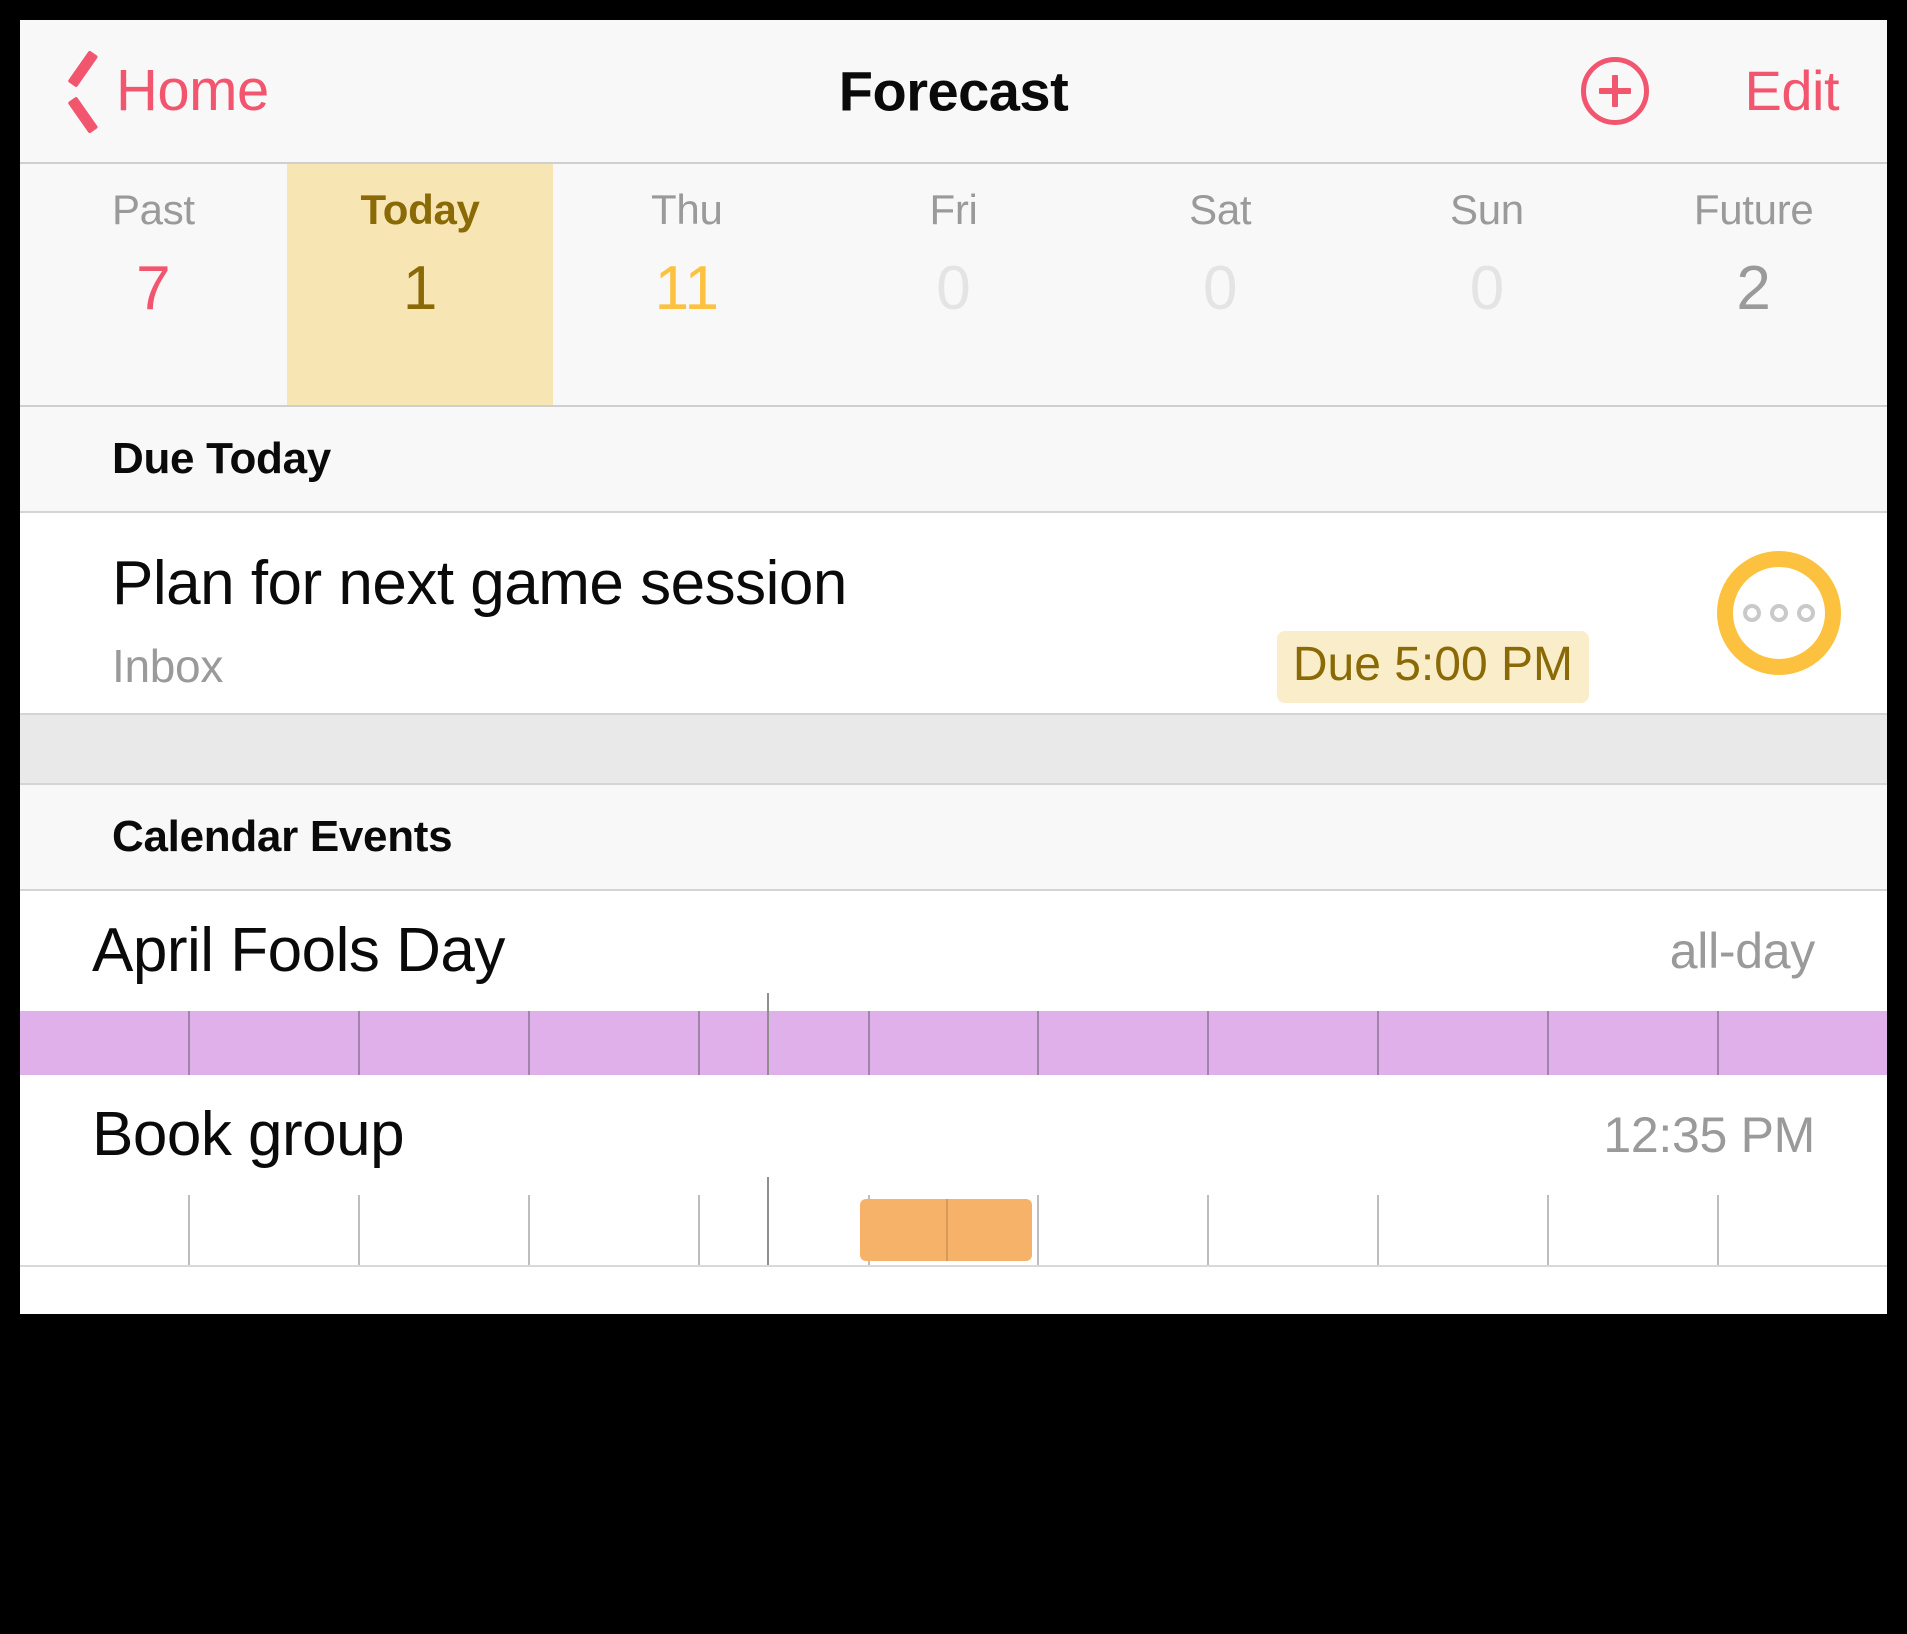 The width and height of the screenshot is (1907, 1634). Describe the element at coordinates (1792, 91) in the screenshot. I see `edit-button: Edit` at that location.